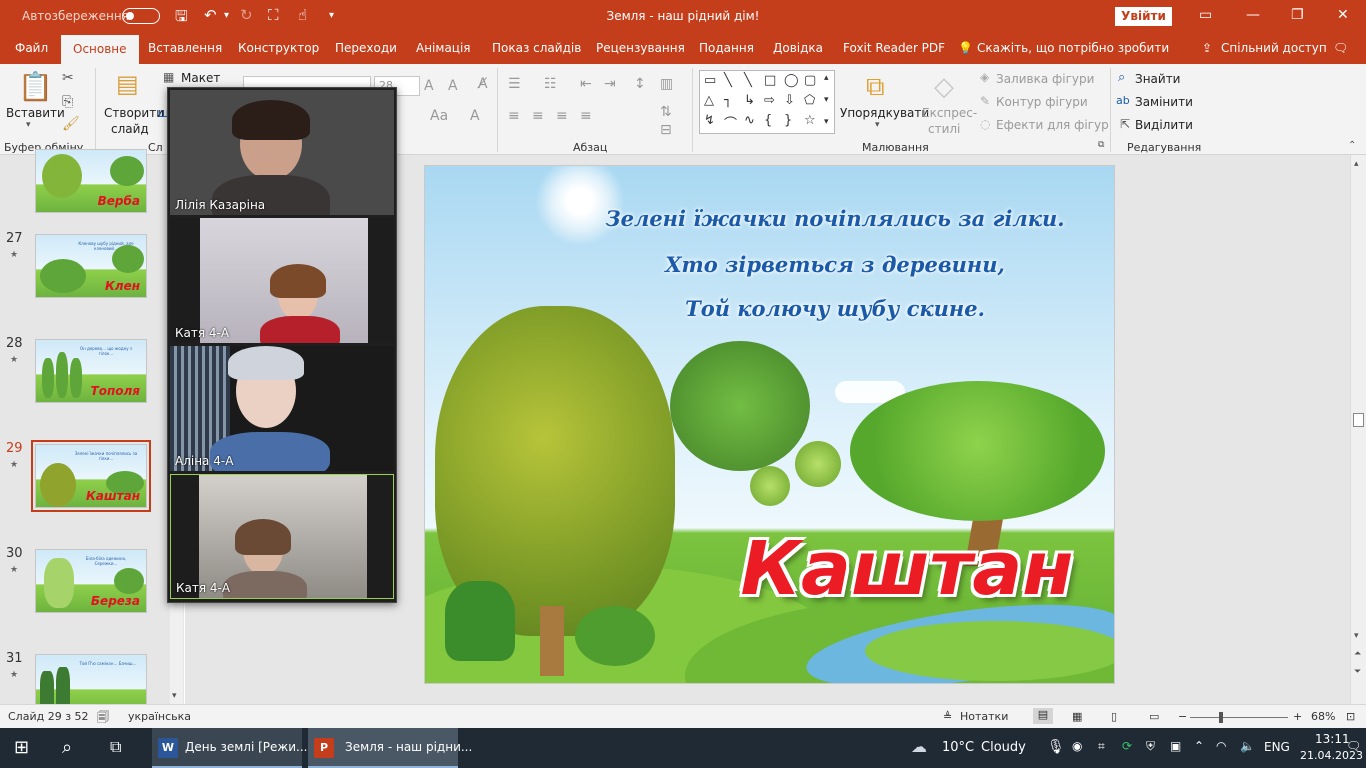 Image resolution: width=1366 pixels, height=768 pixels. I want to click on undo-icon: ↶, so click(210, 15).